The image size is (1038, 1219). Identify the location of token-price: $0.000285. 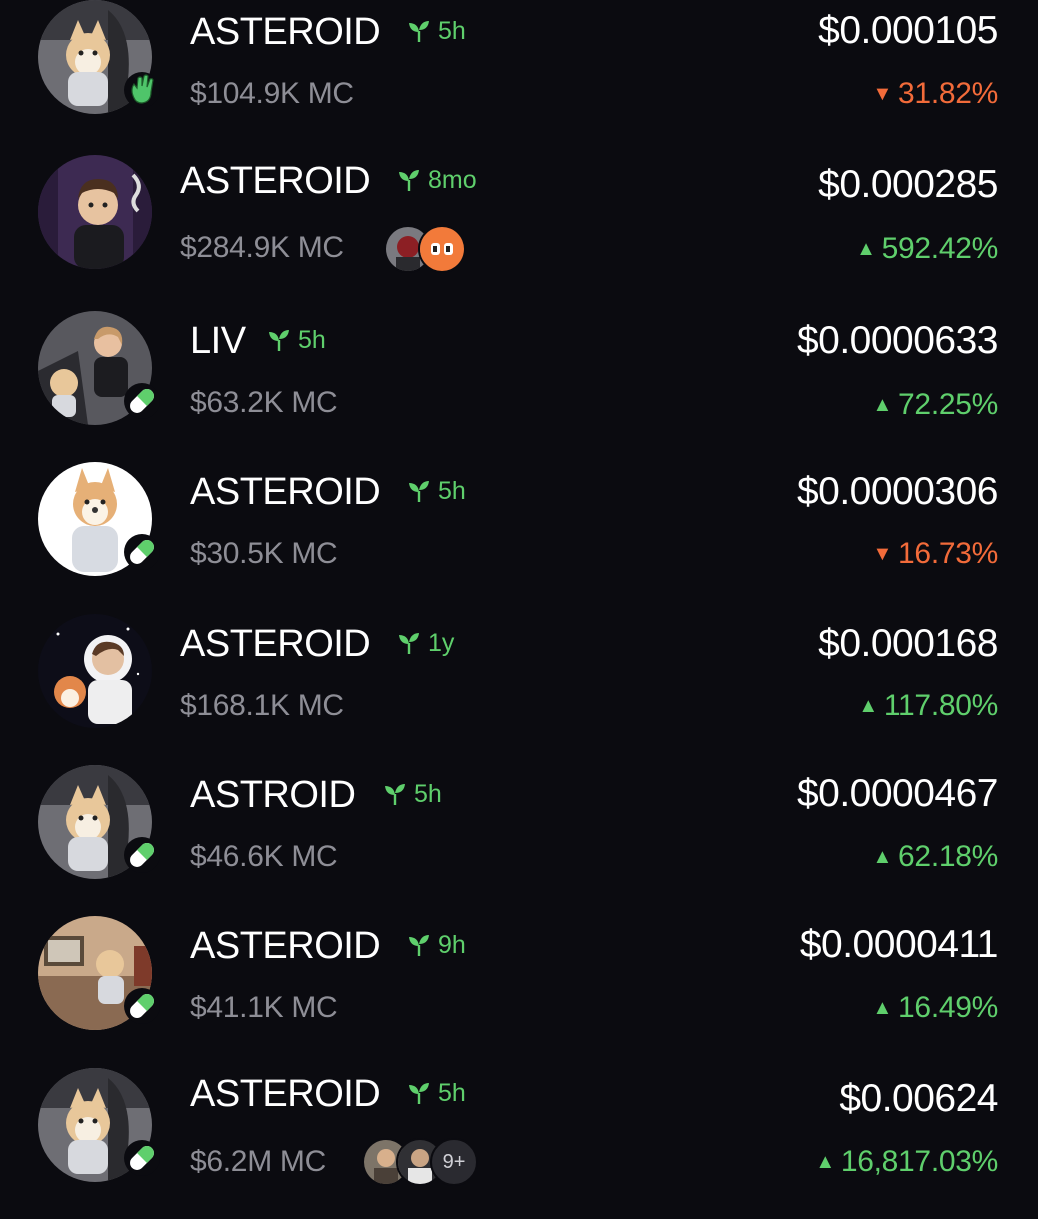
(908, 184).